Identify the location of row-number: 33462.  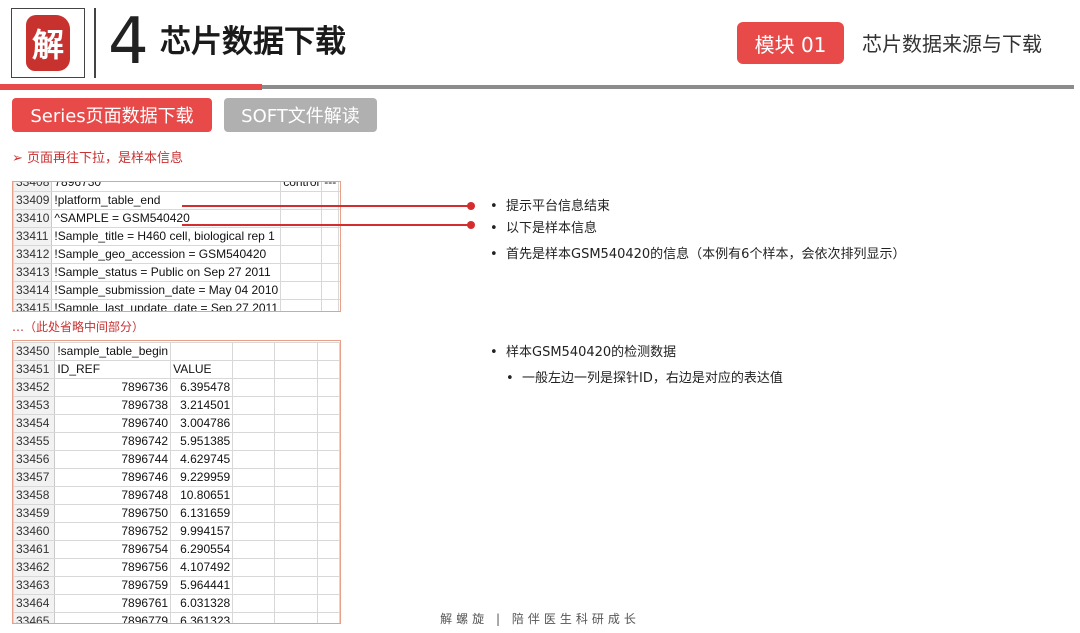
(34, 567).